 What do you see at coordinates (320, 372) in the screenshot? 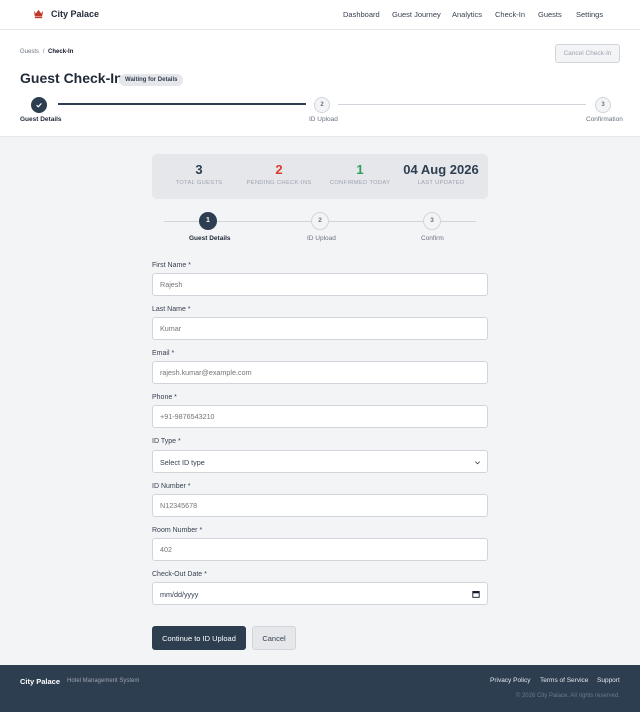
I see `email-input` at bounding box center [320, 372].